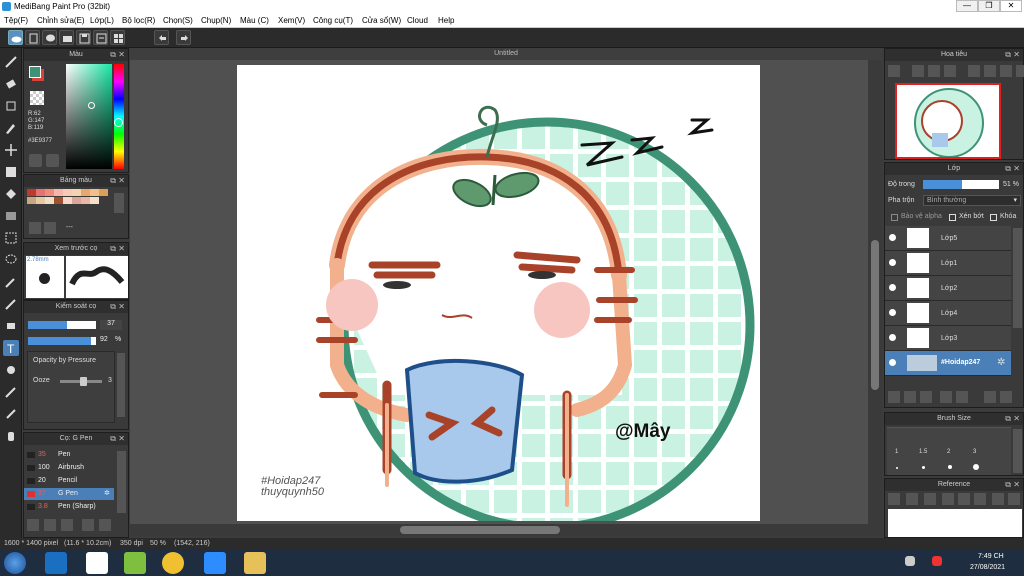  What do you see at coordinates (506, 530) in the screenshot?
I see `horizontal-scrollbar` at bounding box center [506, 530].